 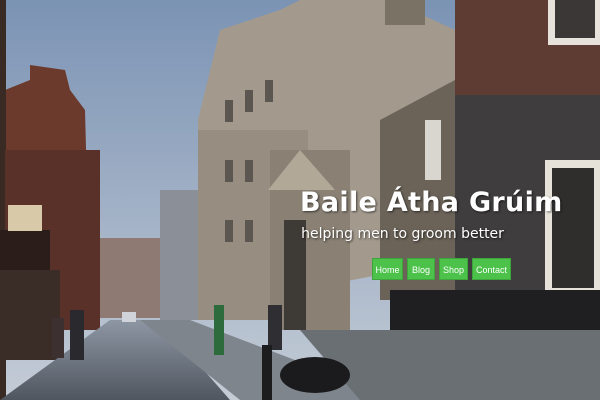 What do you see at coordinates (453, 269) in the screenshot?
I see `nav-shop-button: Shop` at bounding box center [453, 269].